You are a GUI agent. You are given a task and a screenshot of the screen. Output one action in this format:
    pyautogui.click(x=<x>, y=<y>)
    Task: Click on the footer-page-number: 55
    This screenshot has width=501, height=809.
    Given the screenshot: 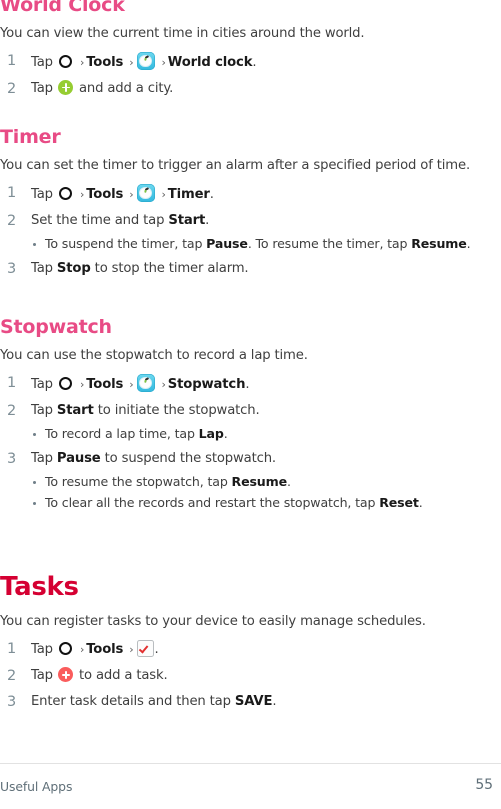 What is the action you would take?
    pyautogui.click(x=484, y=785)
    